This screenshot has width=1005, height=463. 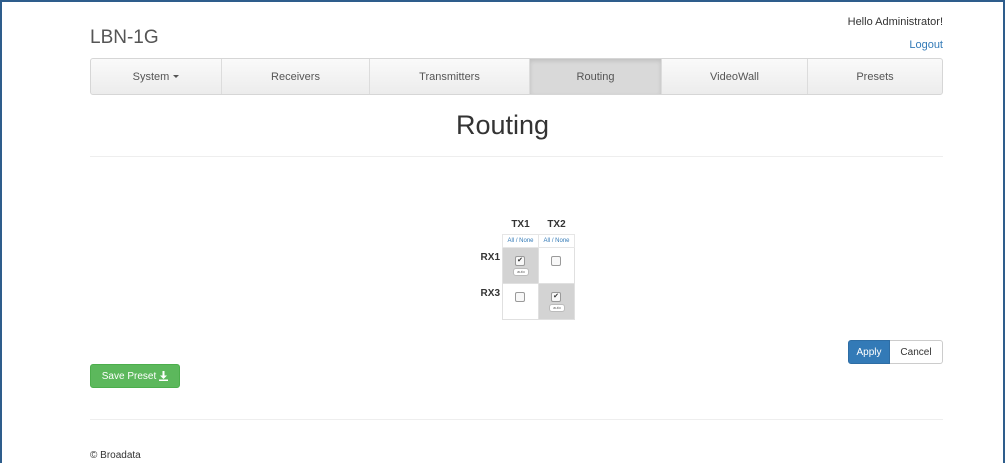 I want to click on user-greeting: Hello Administrator!, so click(x=895, y=22).